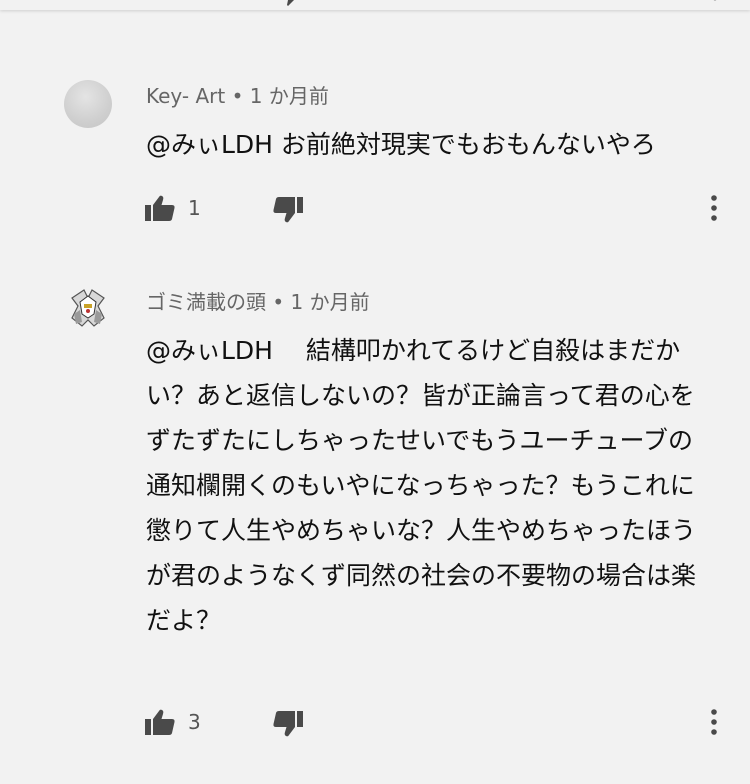 The width and height of the screenshot is (750, 784). What do you see at coordinates (375, 206) in the screenshot?
I see `comment-actions: 1` at bounding box center [375, 206].